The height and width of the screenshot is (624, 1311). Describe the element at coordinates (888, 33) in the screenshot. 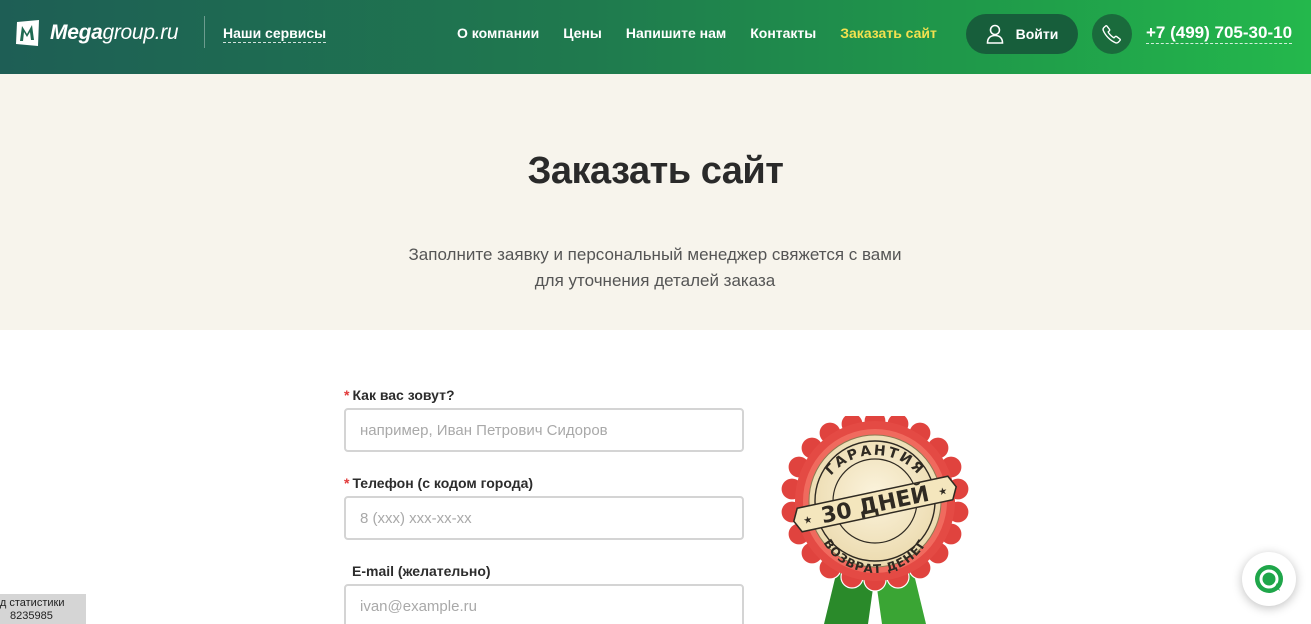

I see `nav-item-order-site: Заказать сайт` at that location.